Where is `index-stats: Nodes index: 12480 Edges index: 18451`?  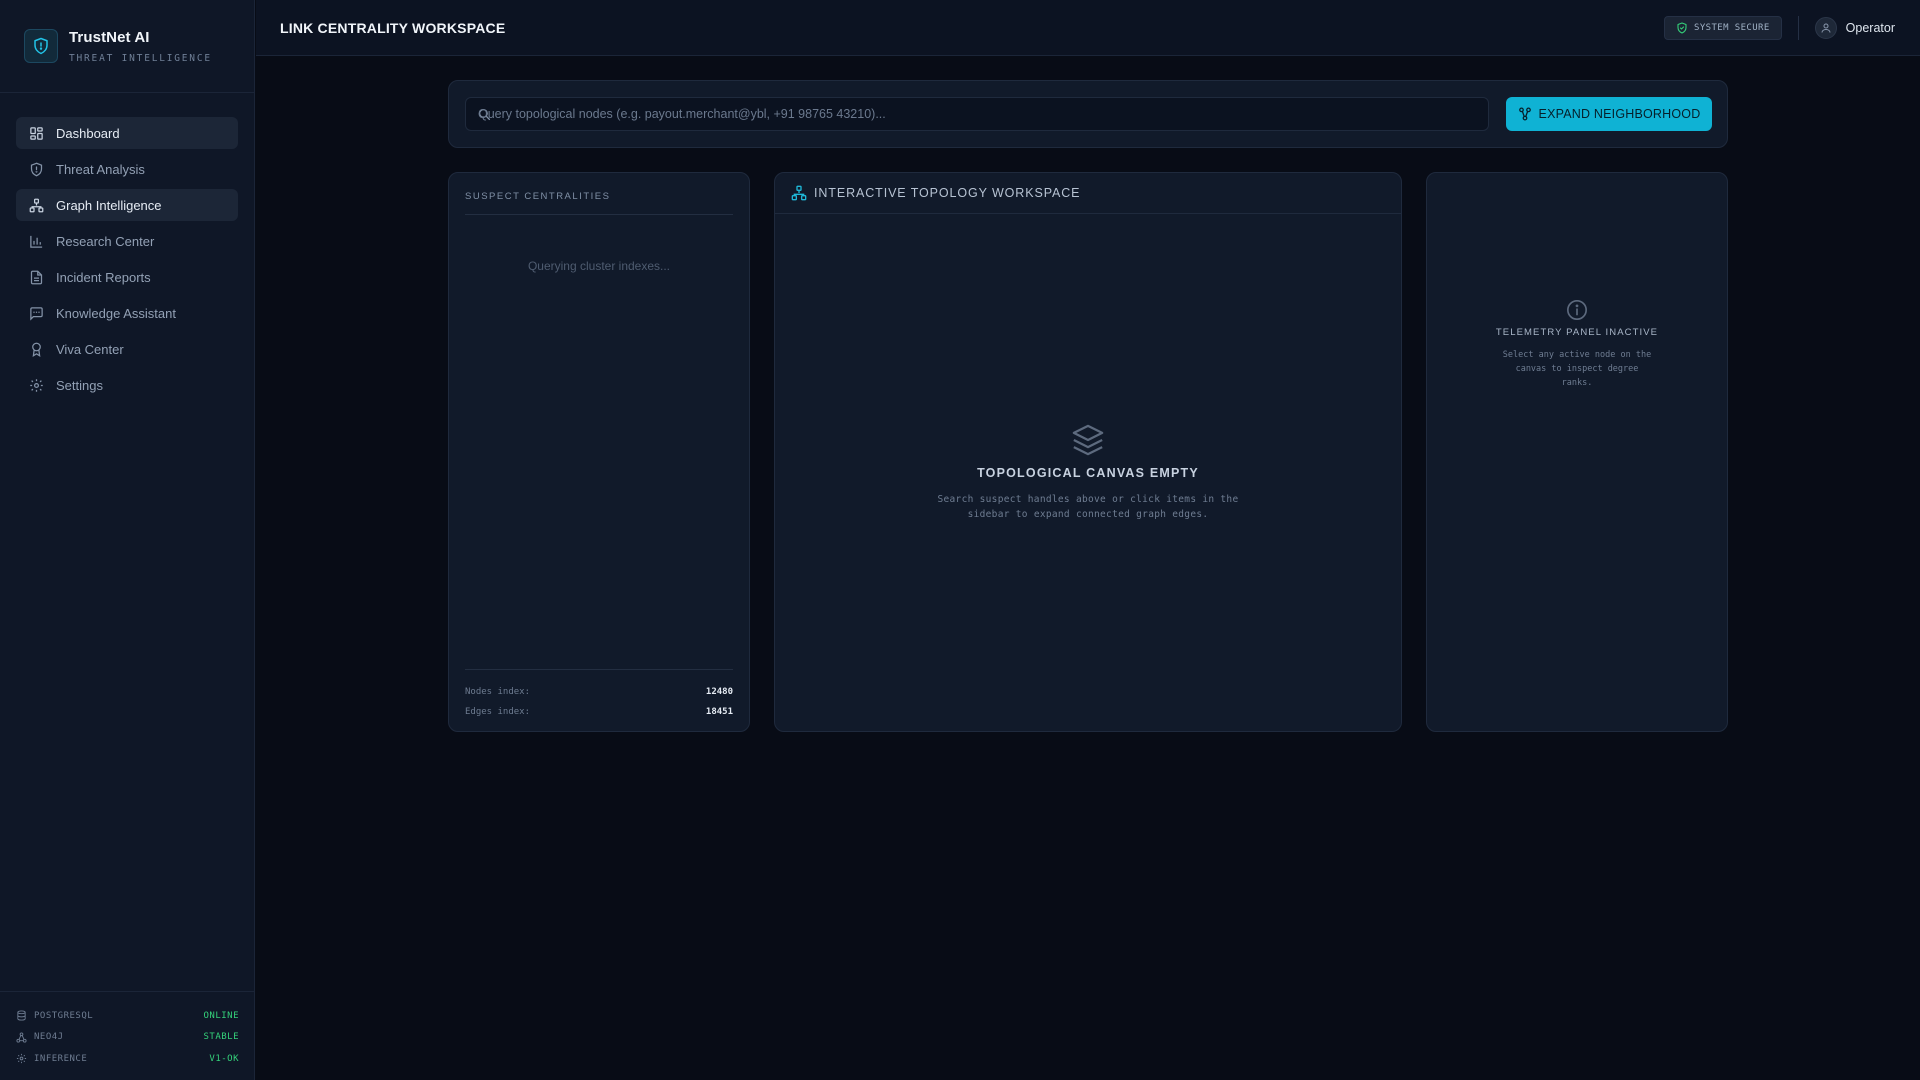
index-stats: Nodes index: 12480 Edges index: 18451 is located at coordinates (599, 695).